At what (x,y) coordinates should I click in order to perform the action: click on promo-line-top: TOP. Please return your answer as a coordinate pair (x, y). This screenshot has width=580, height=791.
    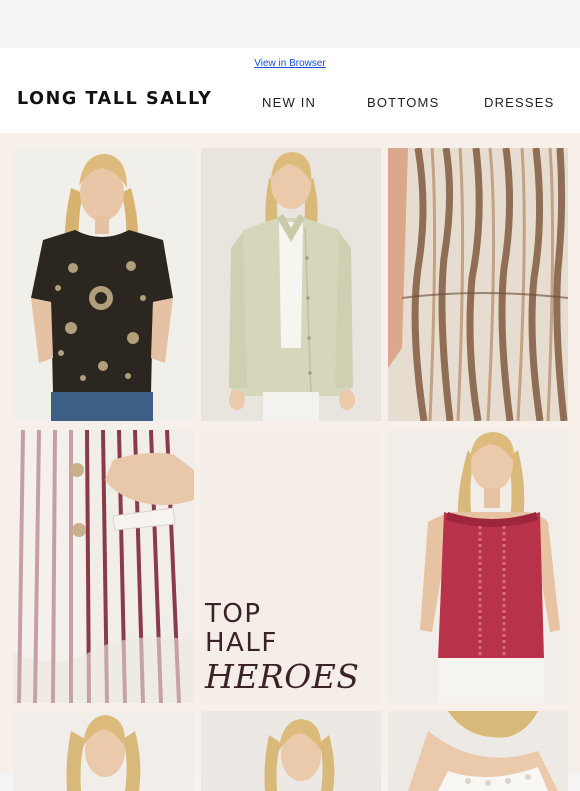
    Looking at the image, I should click on (233, 614).